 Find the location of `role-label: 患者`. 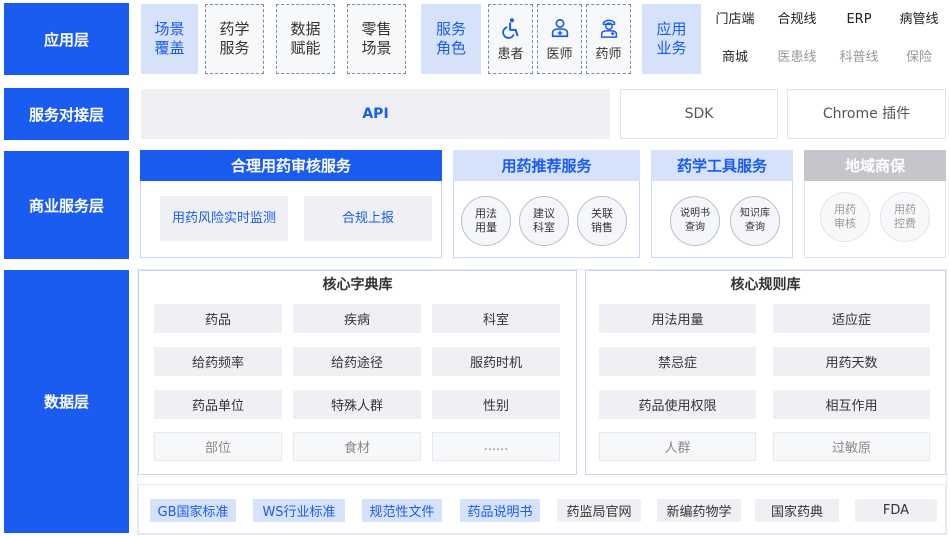

role-label: 患者 is located at coordinates (510, 54).